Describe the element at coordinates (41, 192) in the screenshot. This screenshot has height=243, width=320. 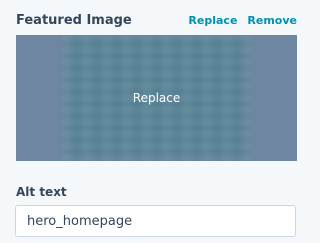
I see `alt-text-label: Alt text` at that location.